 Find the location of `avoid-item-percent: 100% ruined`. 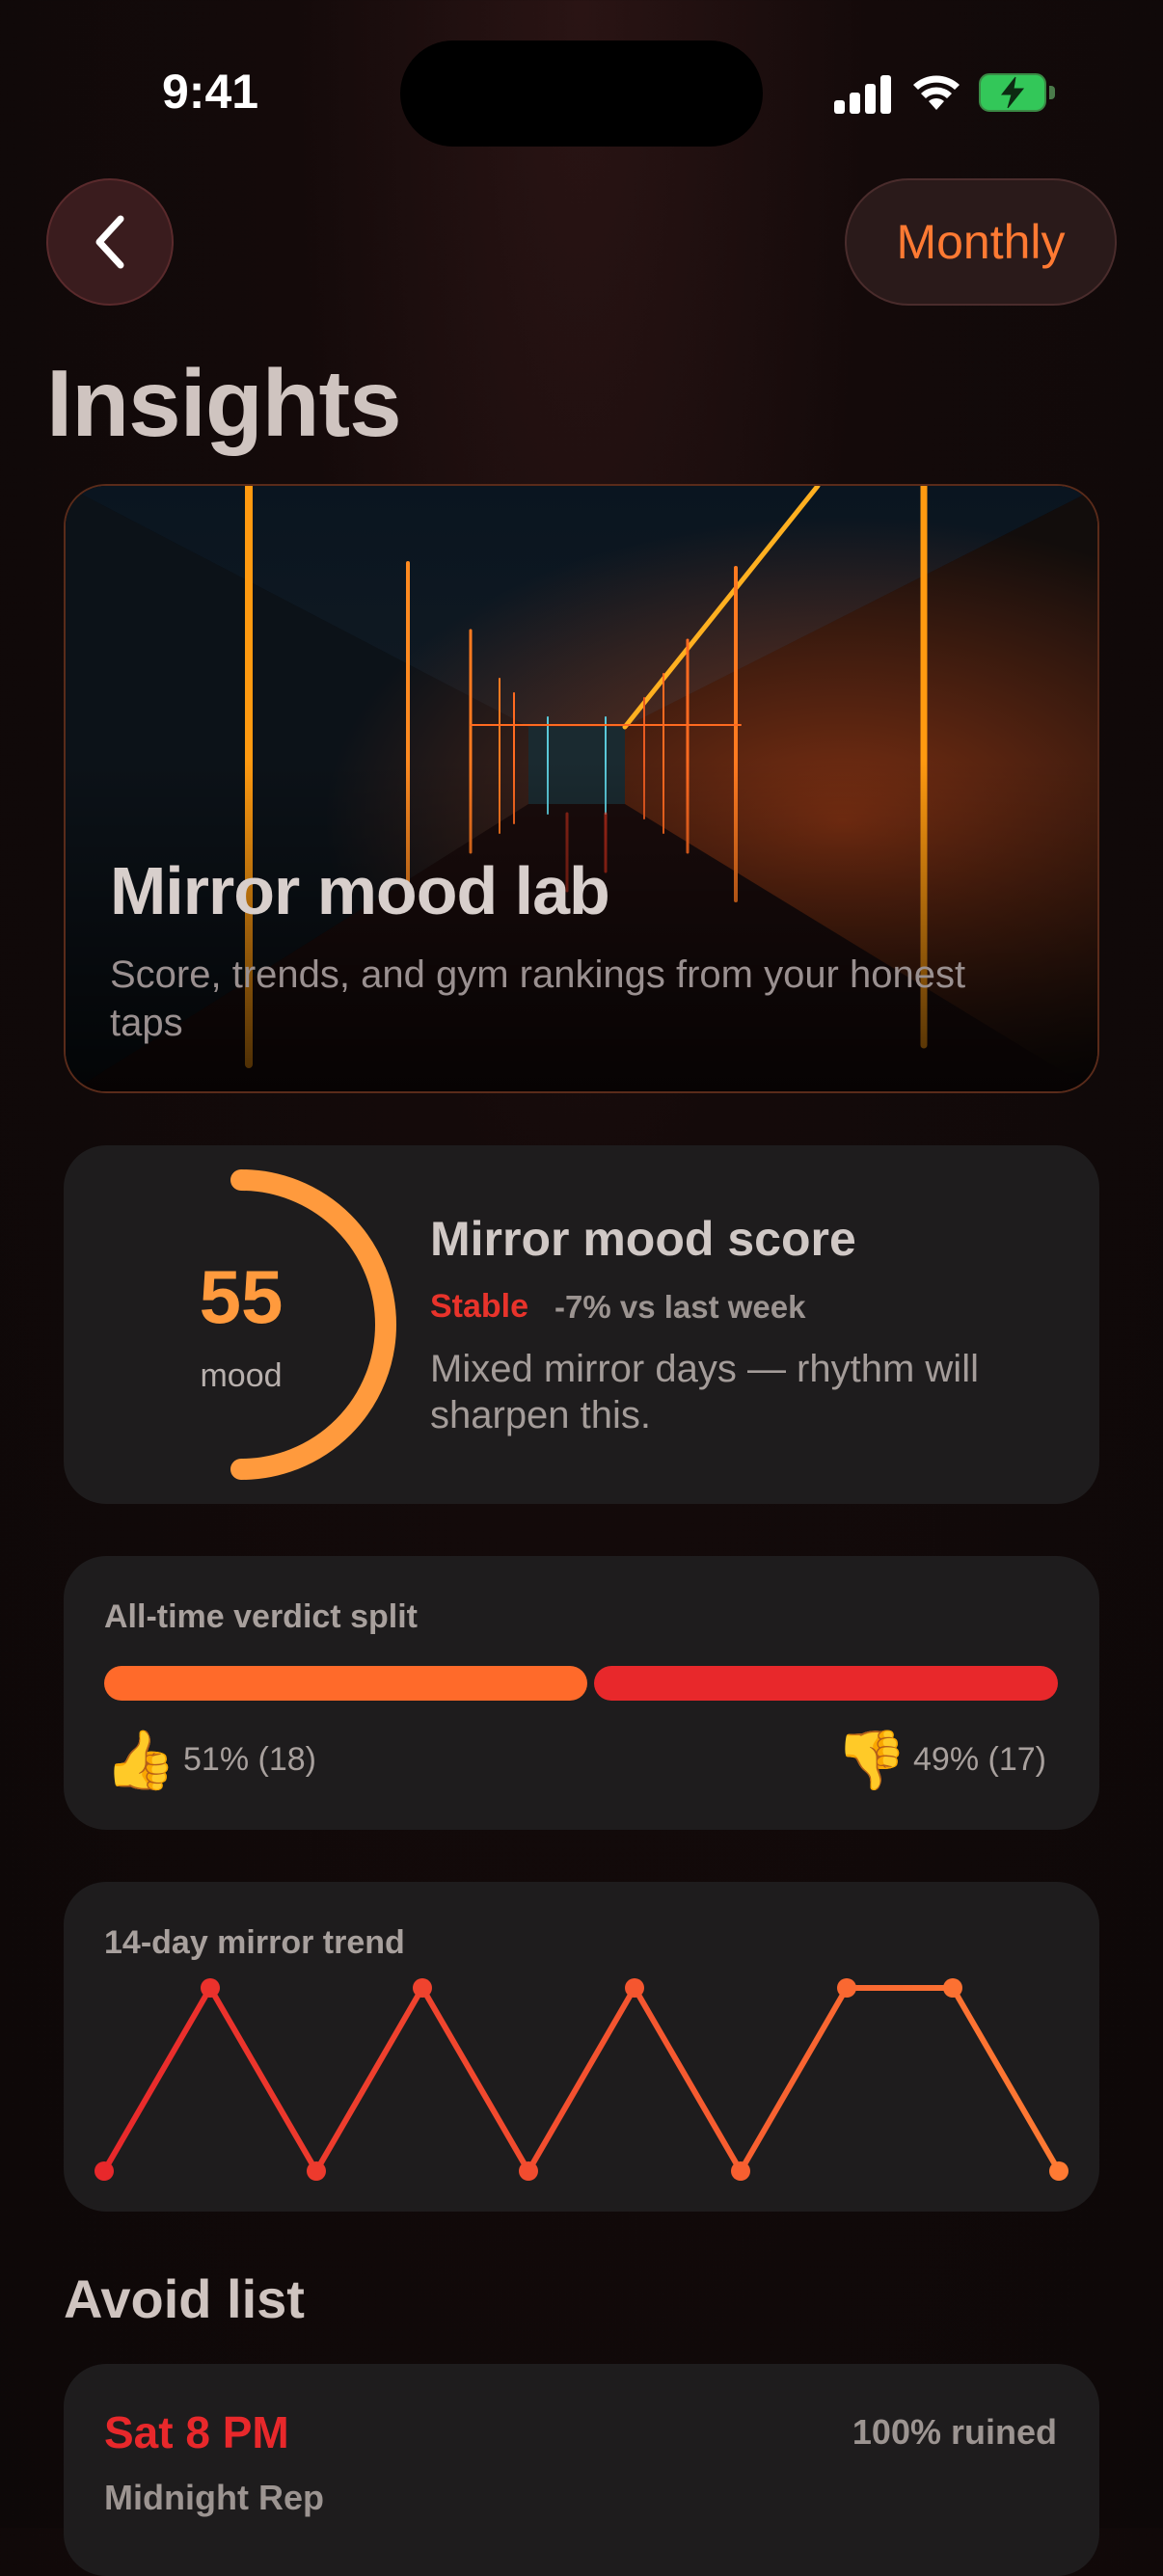

avoid-item-percent: 100% ruined is located at coordinates (954, 2432).